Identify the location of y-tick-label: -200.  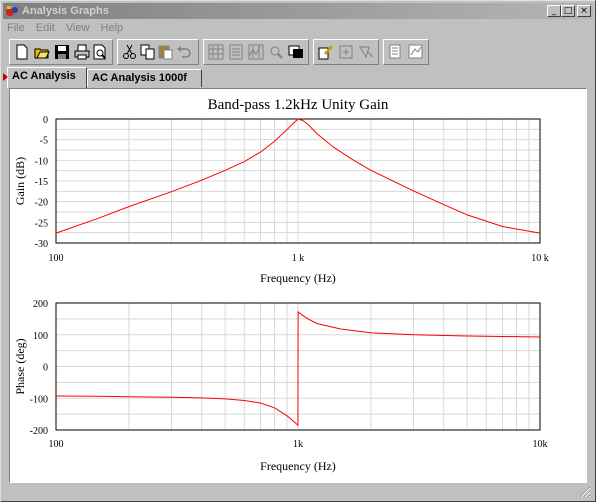
(39, 431).